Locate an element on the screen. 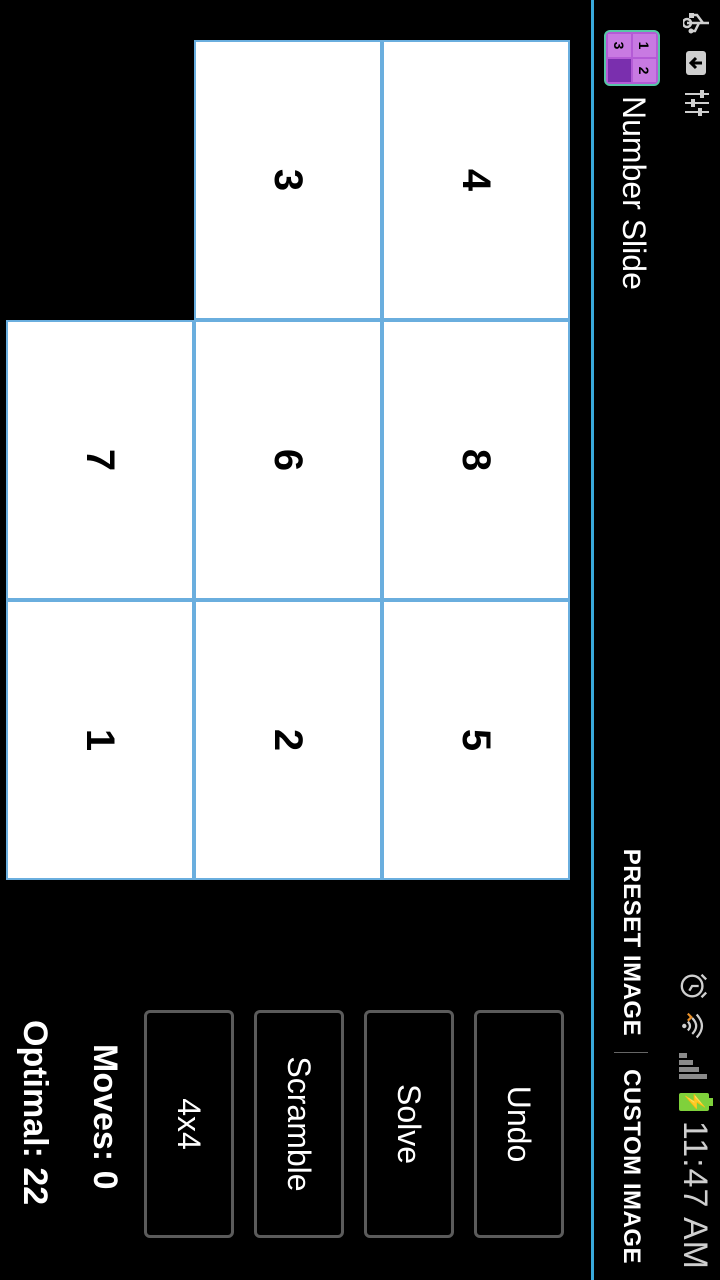 The height and width of the screenshot is (1280, 720). download-icon is located at coordinates (697, 63).